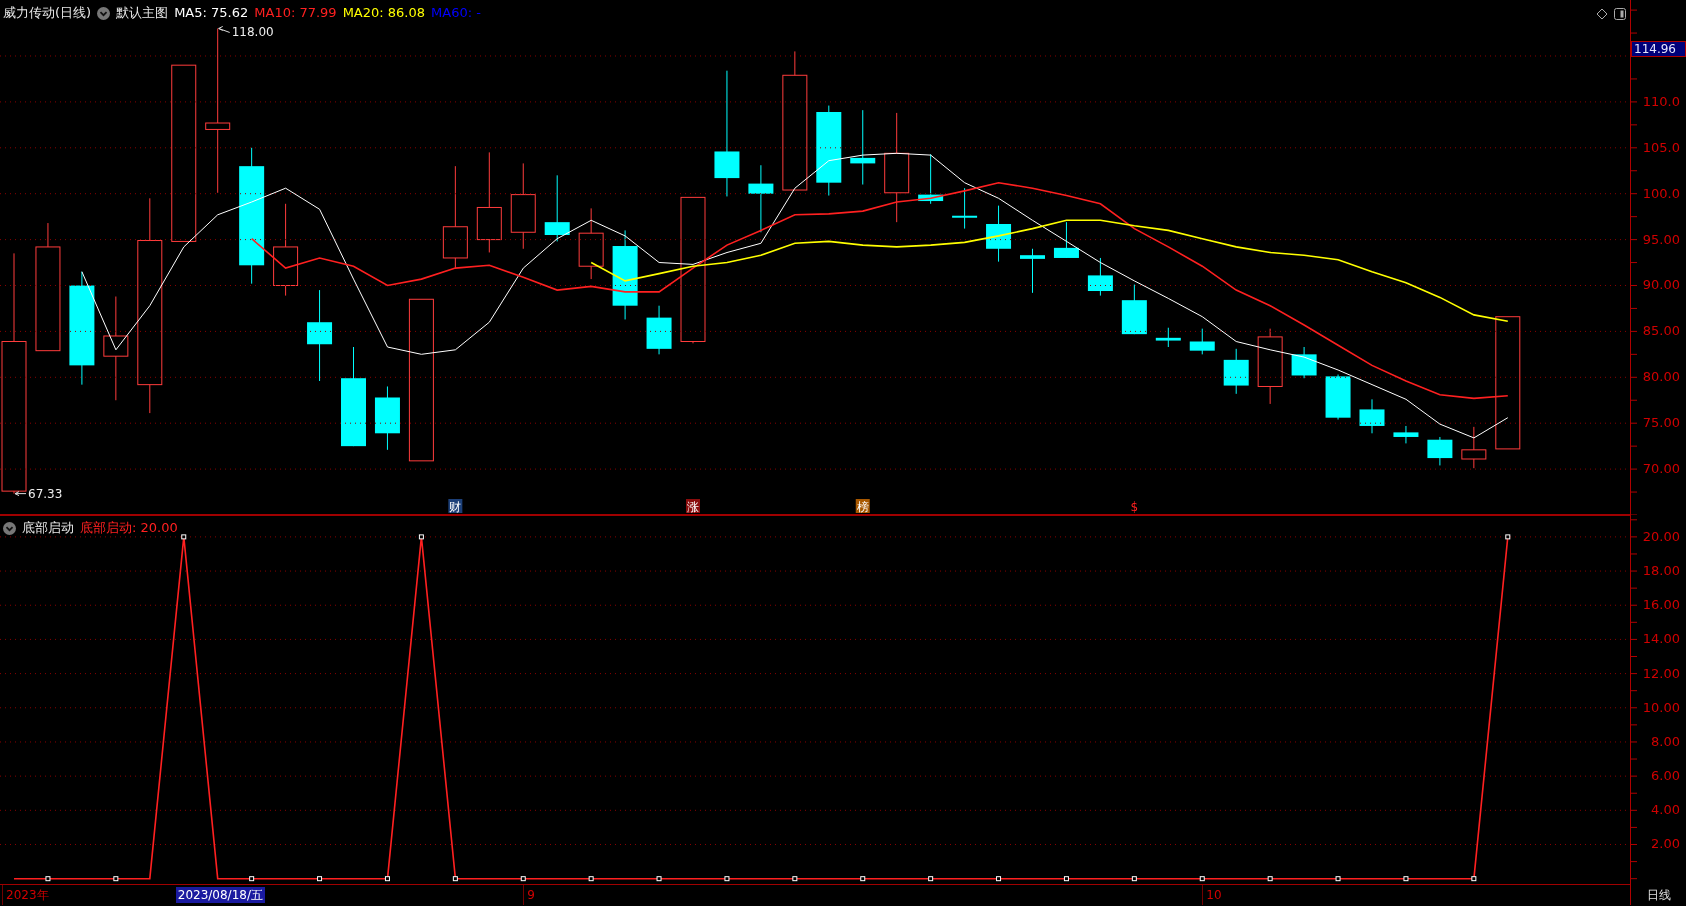 This screenshot has height=906, width=1686. I want to click on legend-value: MA5: 75.62, so click(211, 13).